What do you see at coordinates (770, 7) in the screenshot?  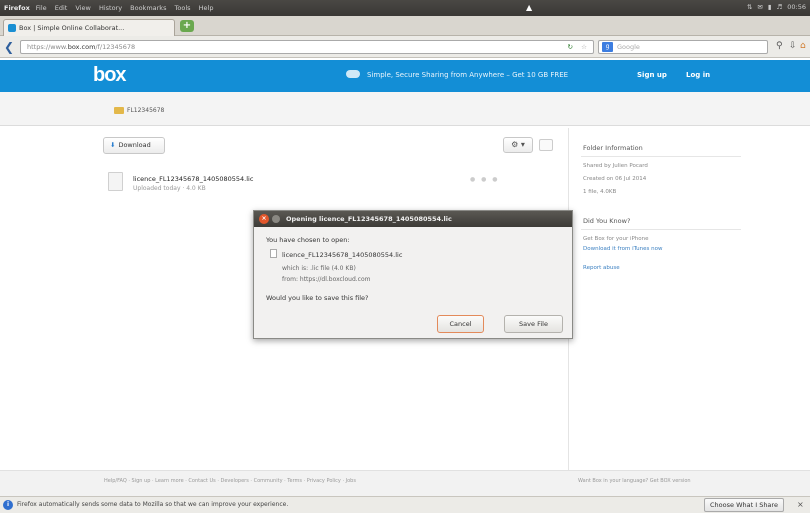 I see `battery-icon: ▮` at bounding box center [770, 7].